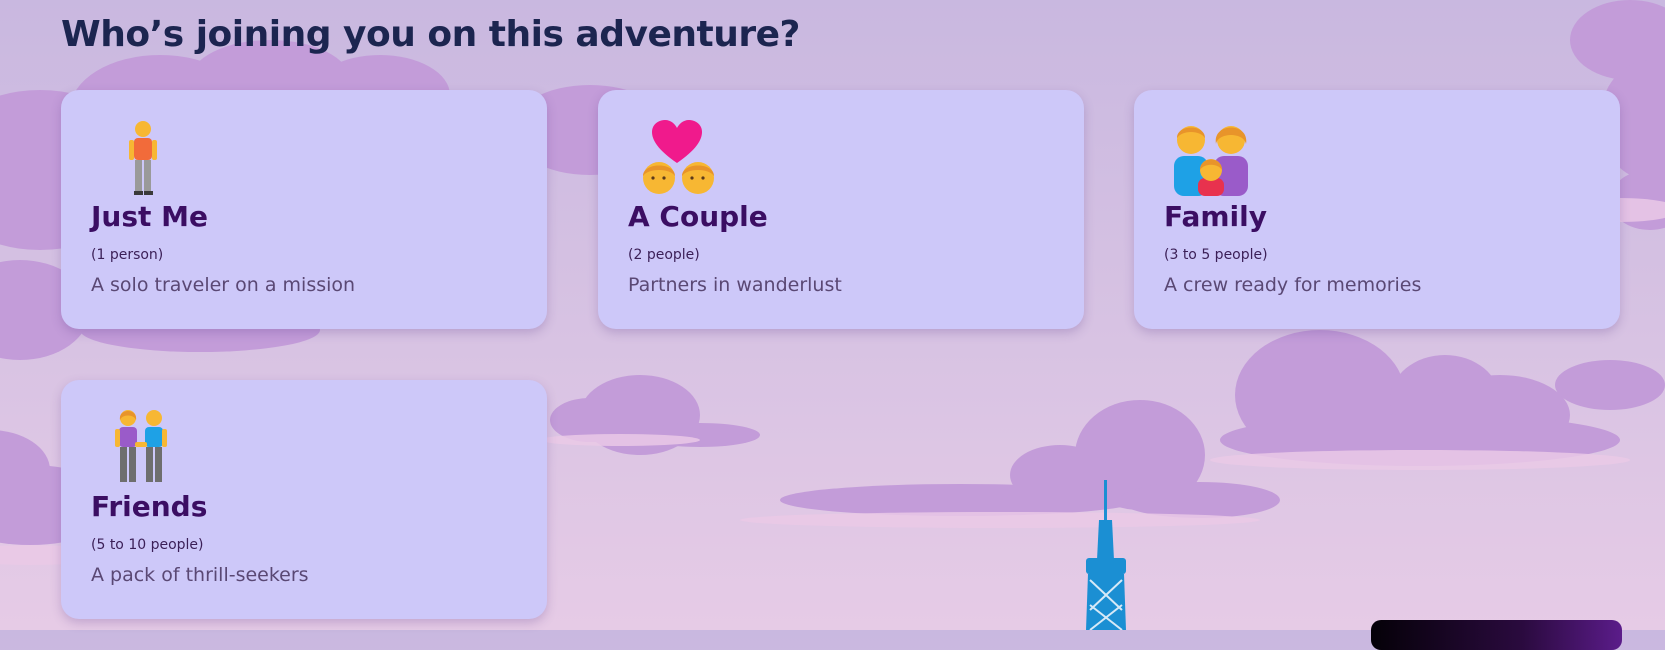  What do you see at coordinates (1216, 216) in the screenshot?
I see `option-title: Family` at bounding box center [1216, 216].